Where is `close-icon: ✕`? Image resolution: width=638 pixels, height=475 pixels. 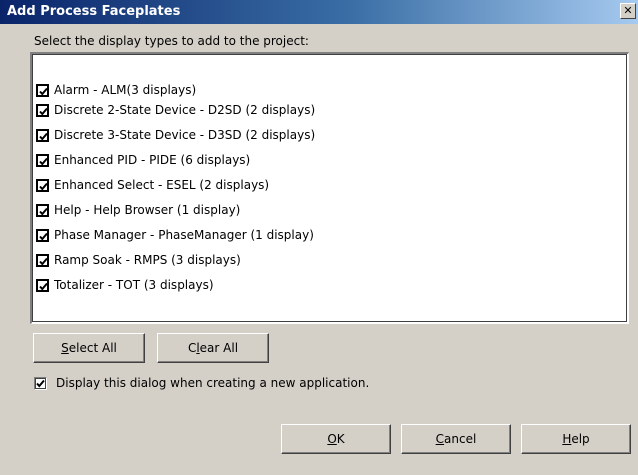 close-icon: ✕ is located at coordinates (628, 10).